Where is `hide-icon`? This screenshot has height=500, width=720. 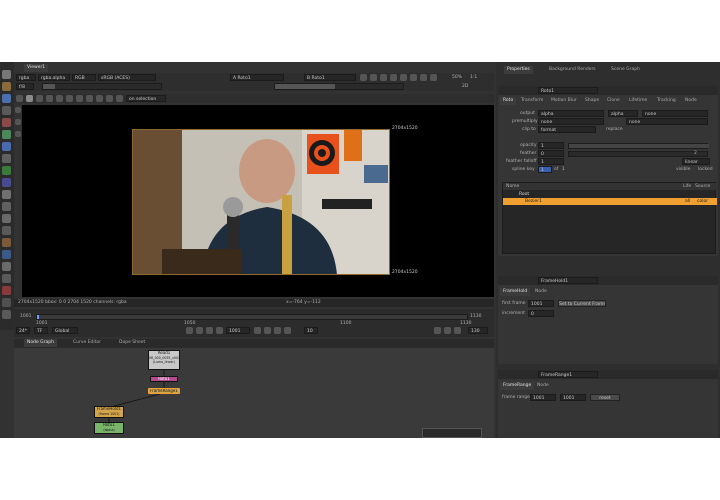 hide-icon is located at coordinates (109, 98).